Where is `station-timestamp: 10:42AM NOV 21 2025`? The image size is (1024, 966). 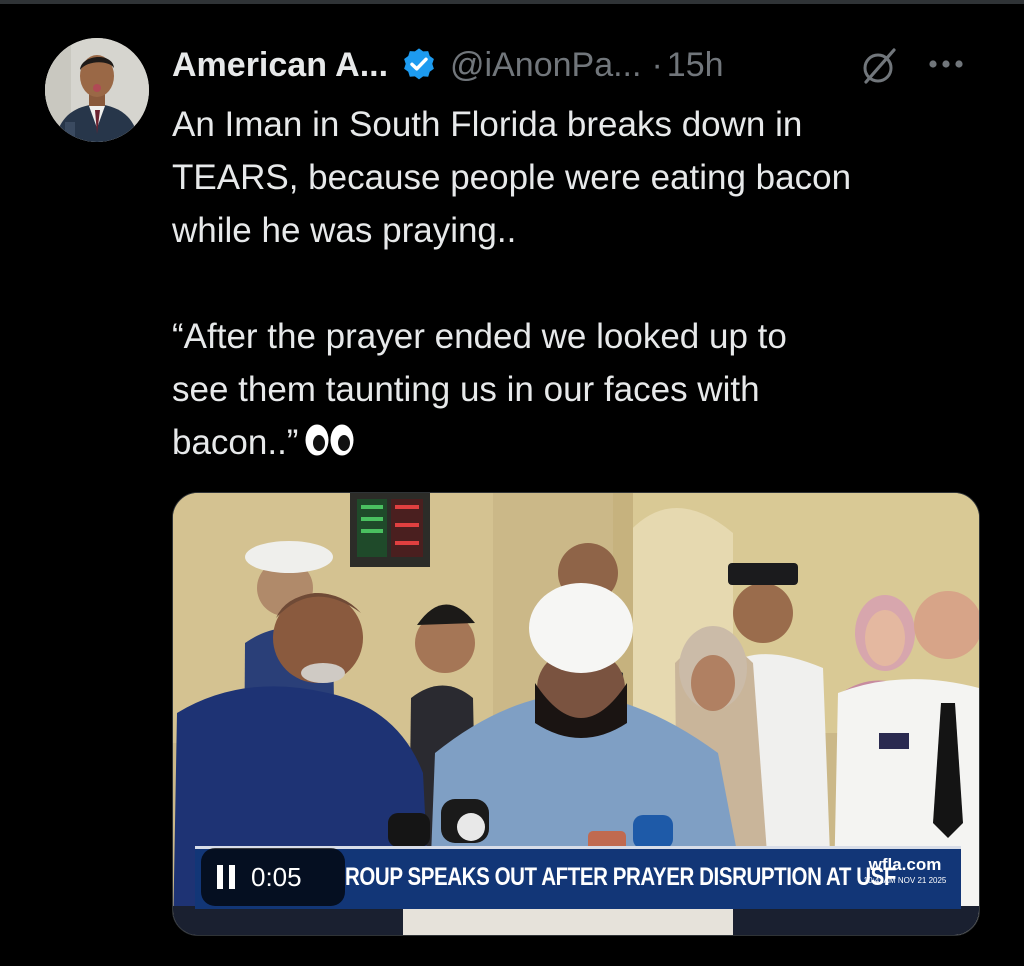
station-timestamp: 10:42AM NOV 21 2025 is located at coordinates (905, 880).